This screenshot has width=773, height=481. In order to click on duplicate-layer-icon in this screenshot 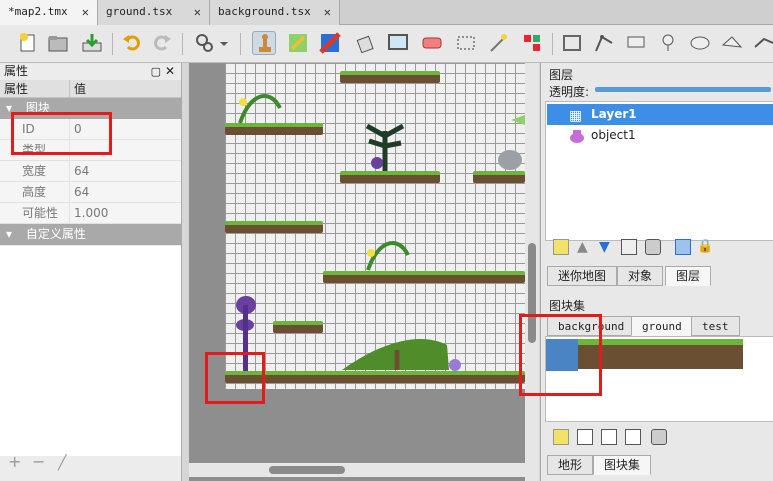, I will do `click(629, 247)`.